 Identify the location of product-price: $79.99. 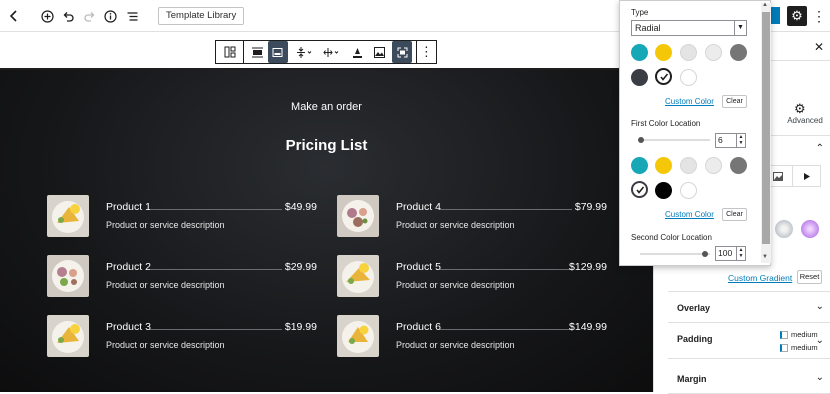
(590, 207).